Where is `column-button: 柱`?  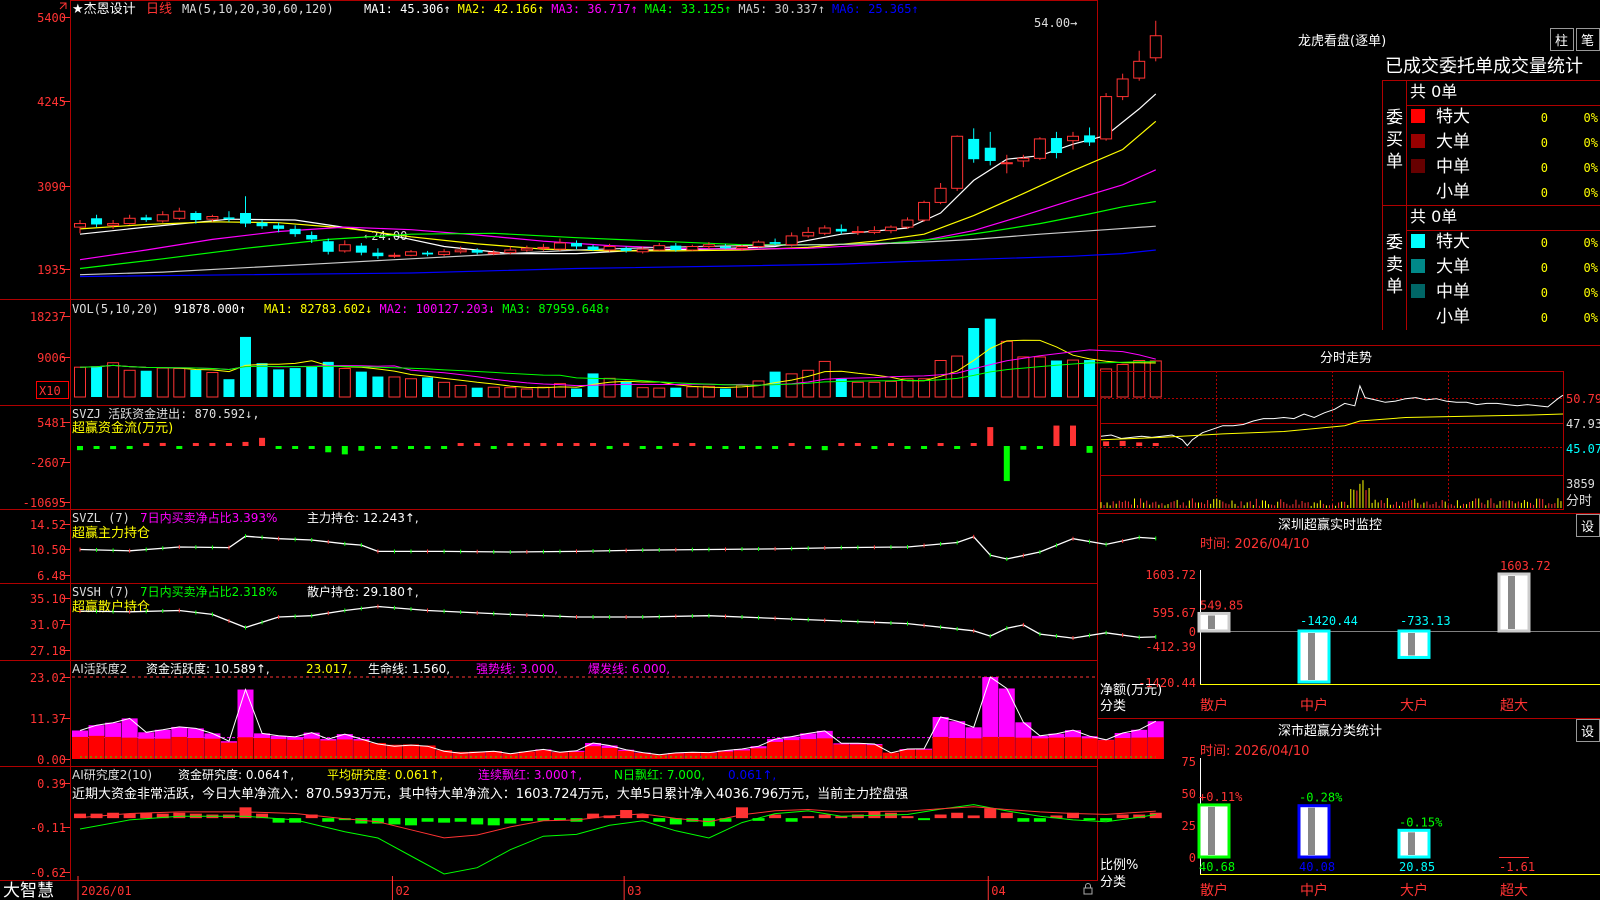
column-button: 柱 is located at coordinates (1562, 39).